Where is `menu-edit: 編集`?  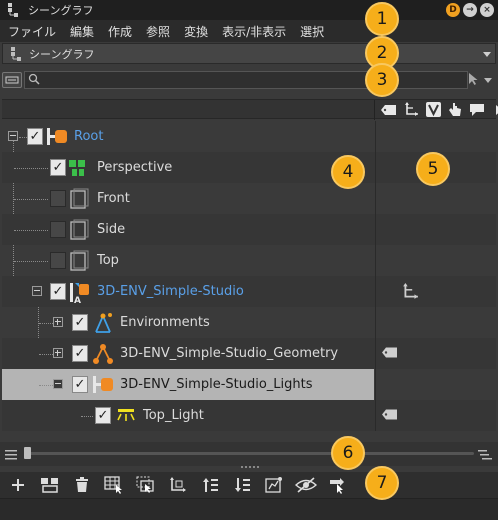
menu-edit: 編集 is located at coordinates (82, 31).